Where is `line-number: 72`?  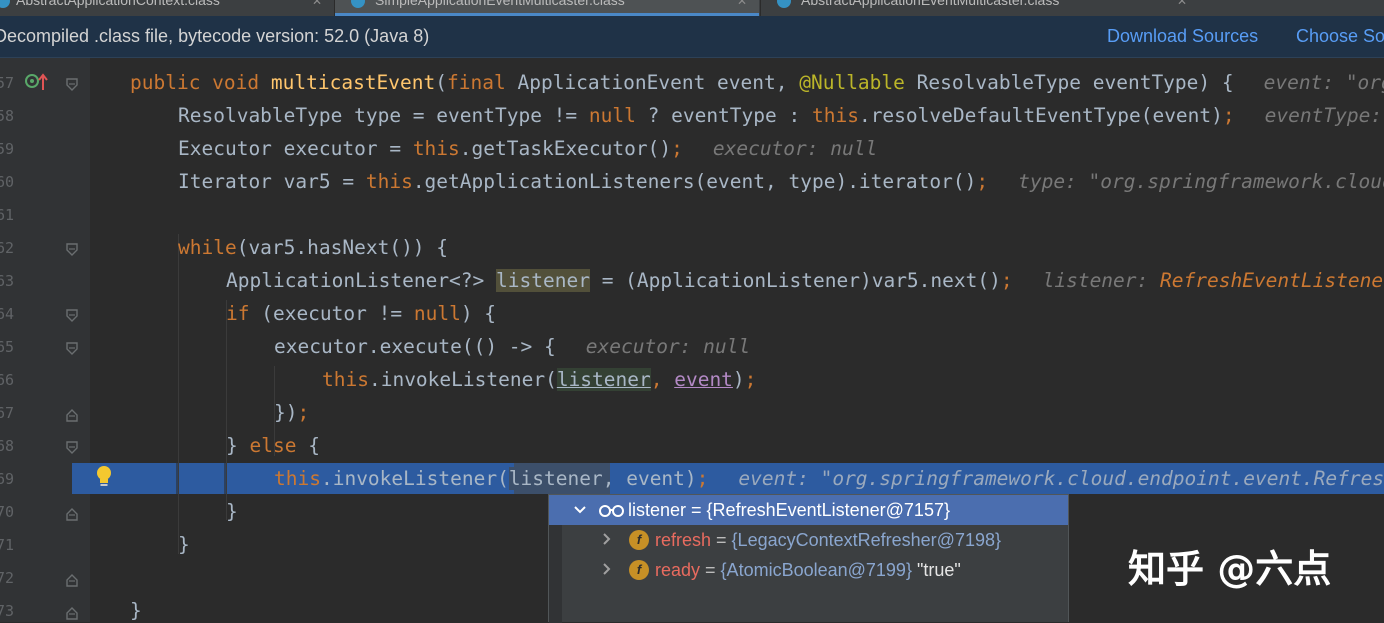 line-number: 72 is located at coordinates (7, 578).